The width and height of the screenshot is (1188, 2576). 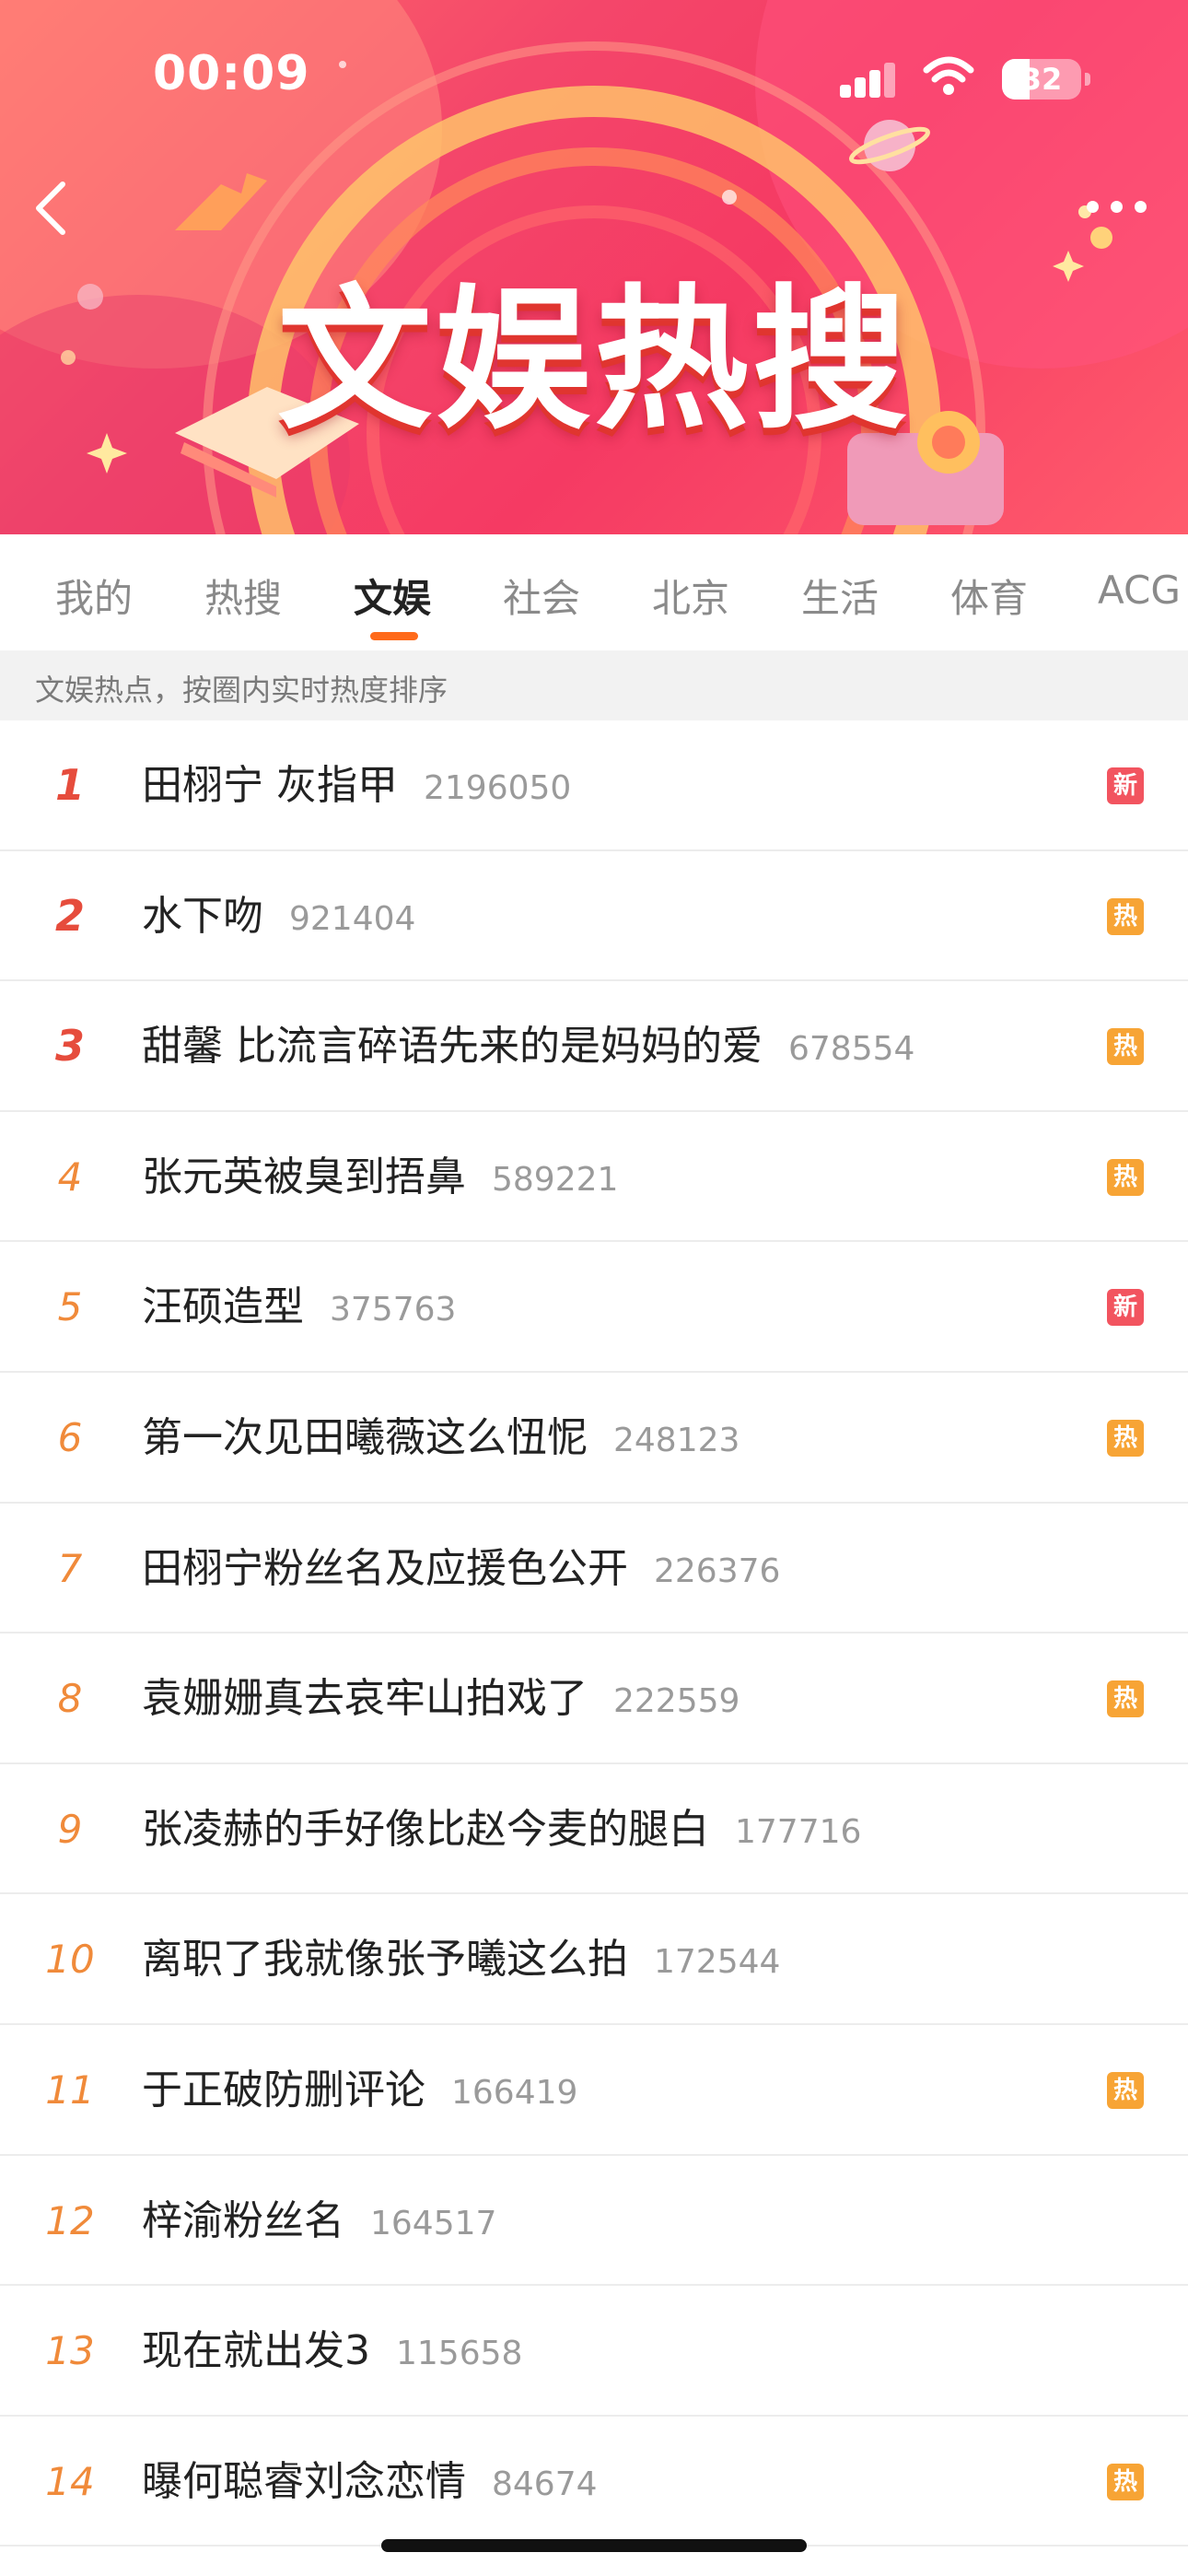 I want to click on item-title: 张元英被臭到捂鼻, so click(x=304, y=1176).